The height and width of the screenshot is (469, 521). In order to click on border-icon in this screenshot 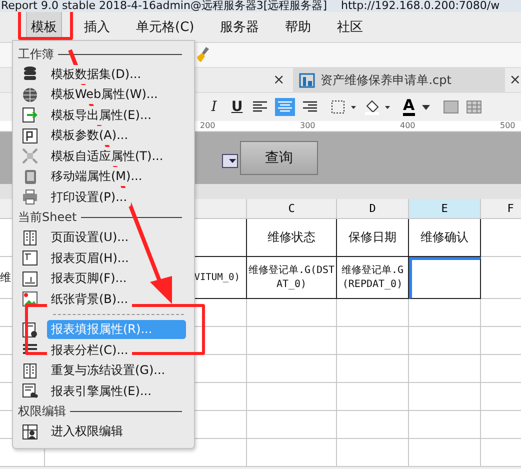, I will do `click(344, 107)`.